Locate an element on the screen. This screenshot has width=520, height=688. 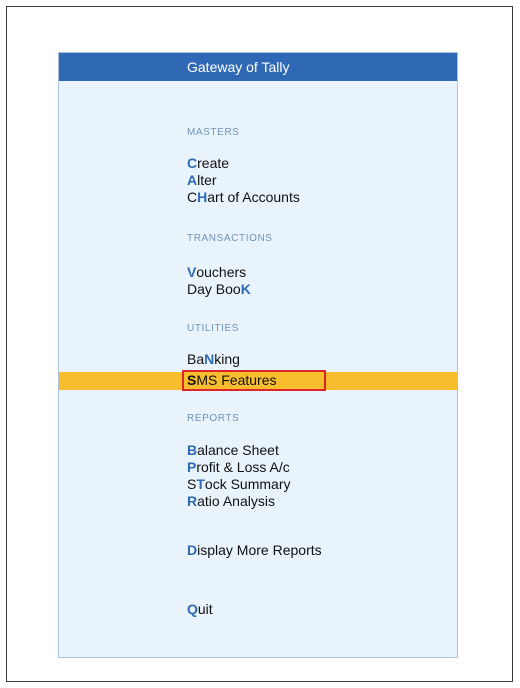
hotkey: K is located at coordinates (245, 289).